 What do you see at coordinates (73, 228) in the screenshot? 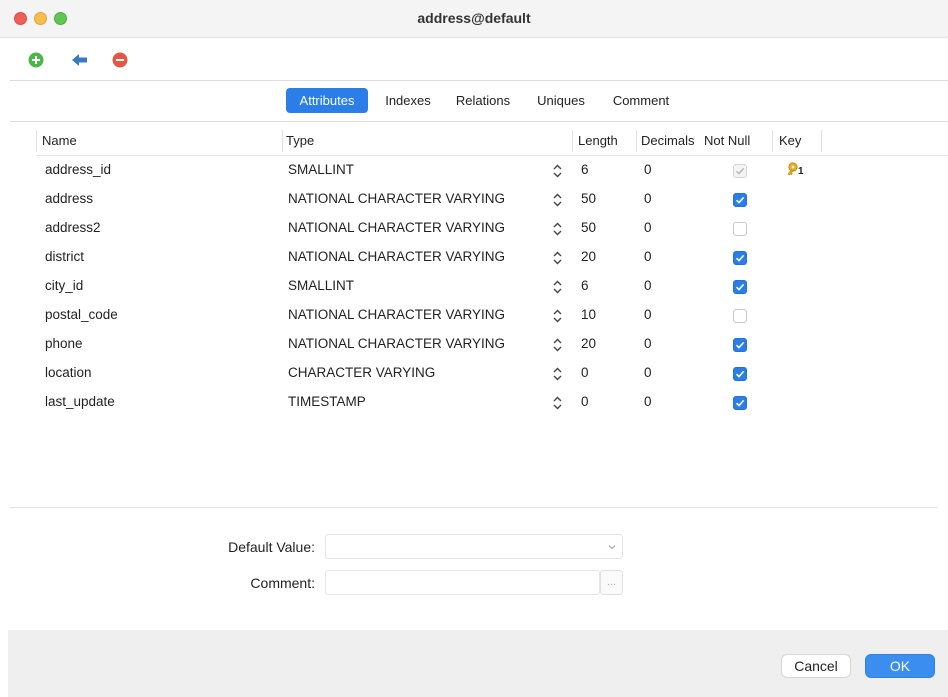
I see `attribute-name: address2` at bounding box center [73, 228].